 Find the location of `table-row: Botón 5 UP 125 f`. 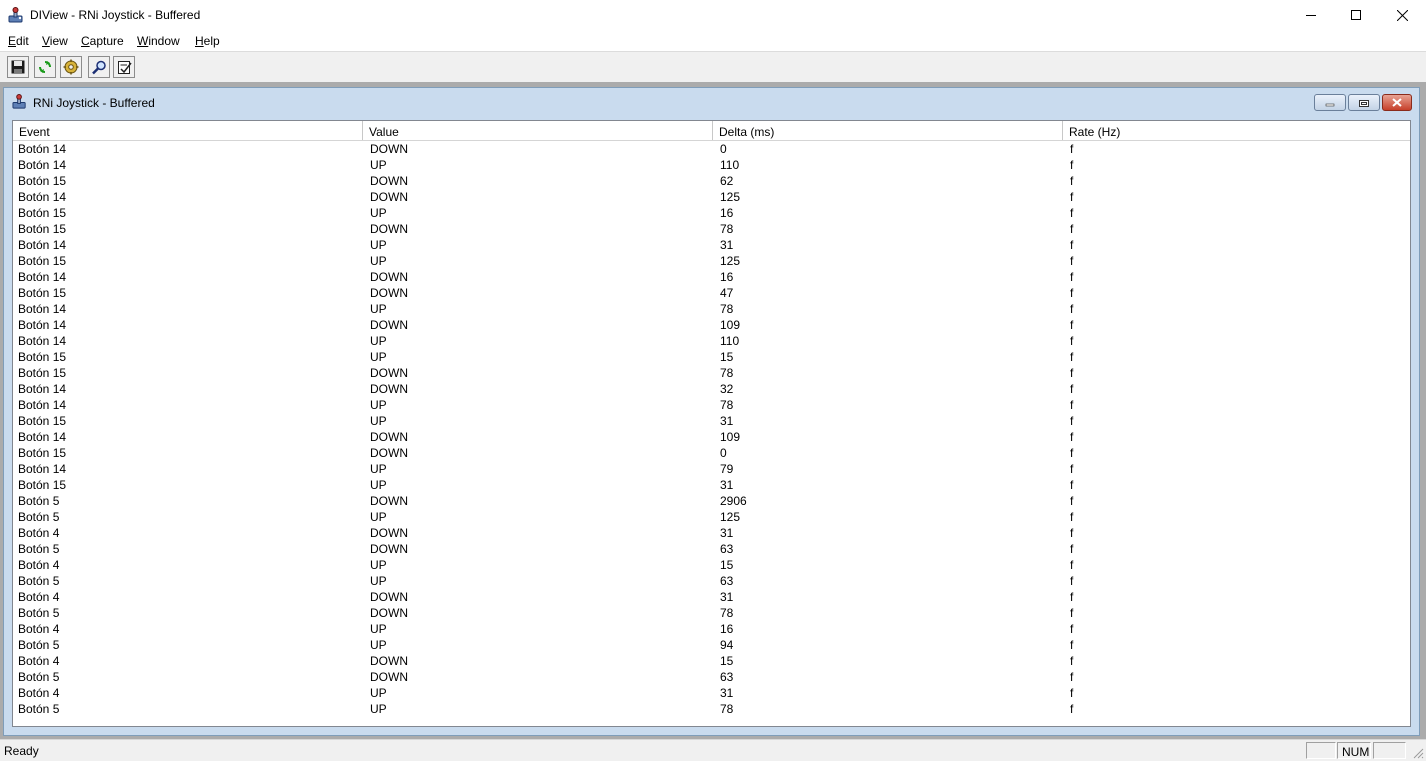

table-row: Botón 5 UP 125 f is located at coordinates (711, 517).